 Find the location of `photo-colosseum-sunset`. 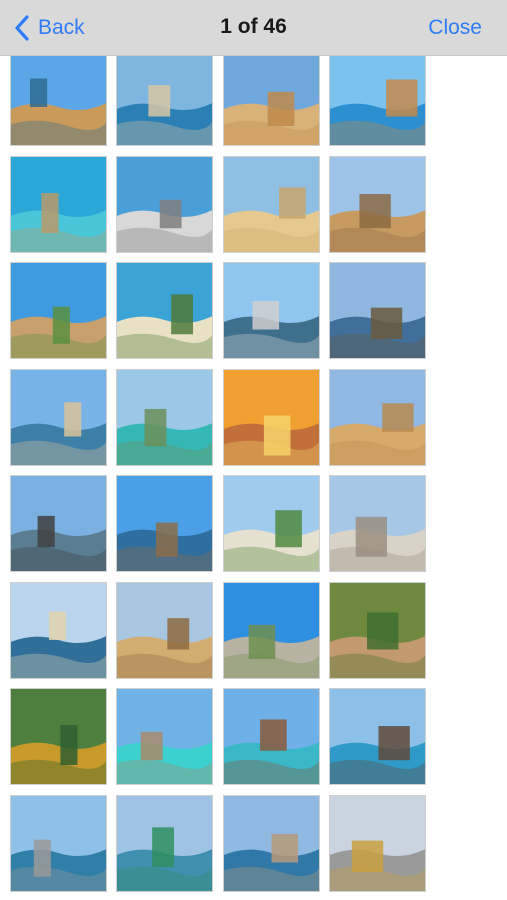

photo-colosseum-sunset is located at coordinates (271, 417).